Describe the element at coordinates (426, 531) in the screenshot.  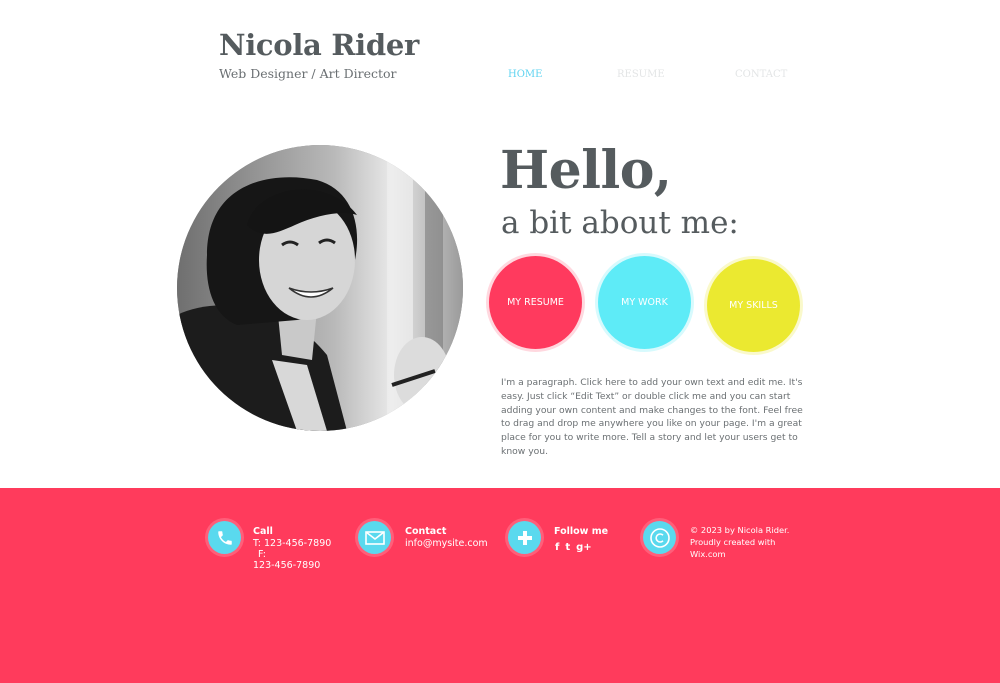
I see `contact-title: Contact` at that location.